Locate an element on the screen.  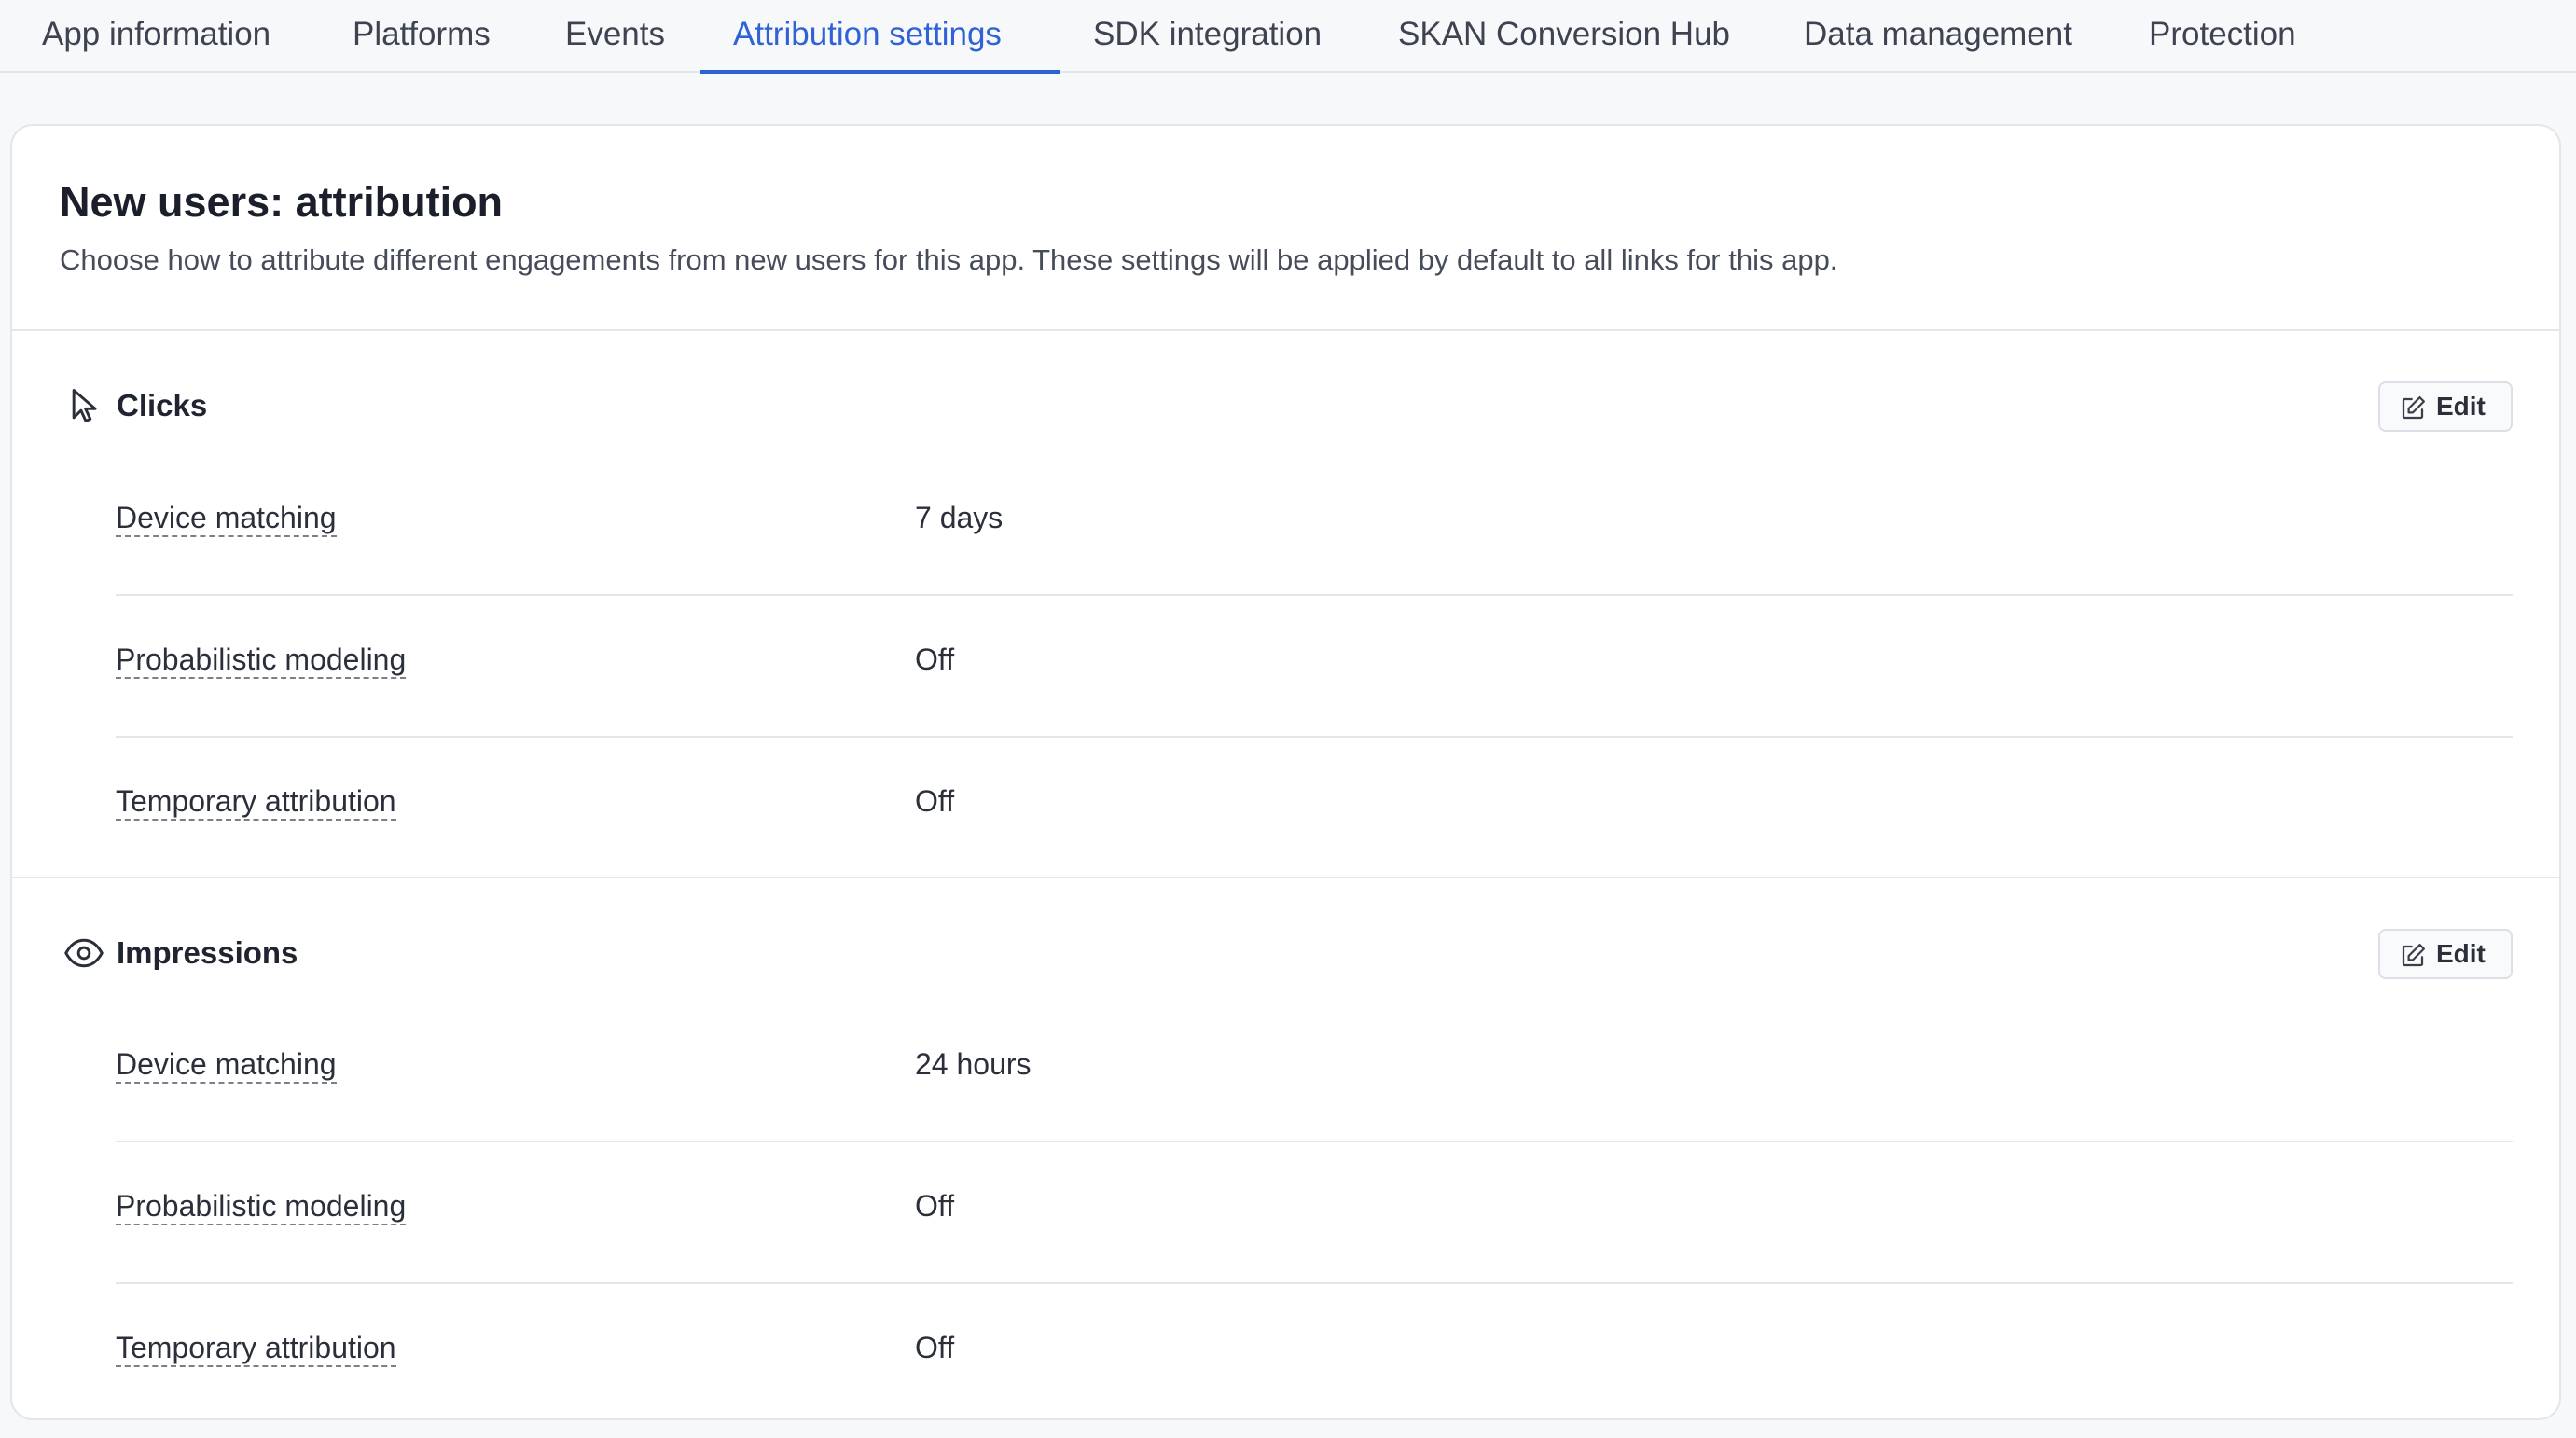
section-divider is located at coordinates (1285, 877).